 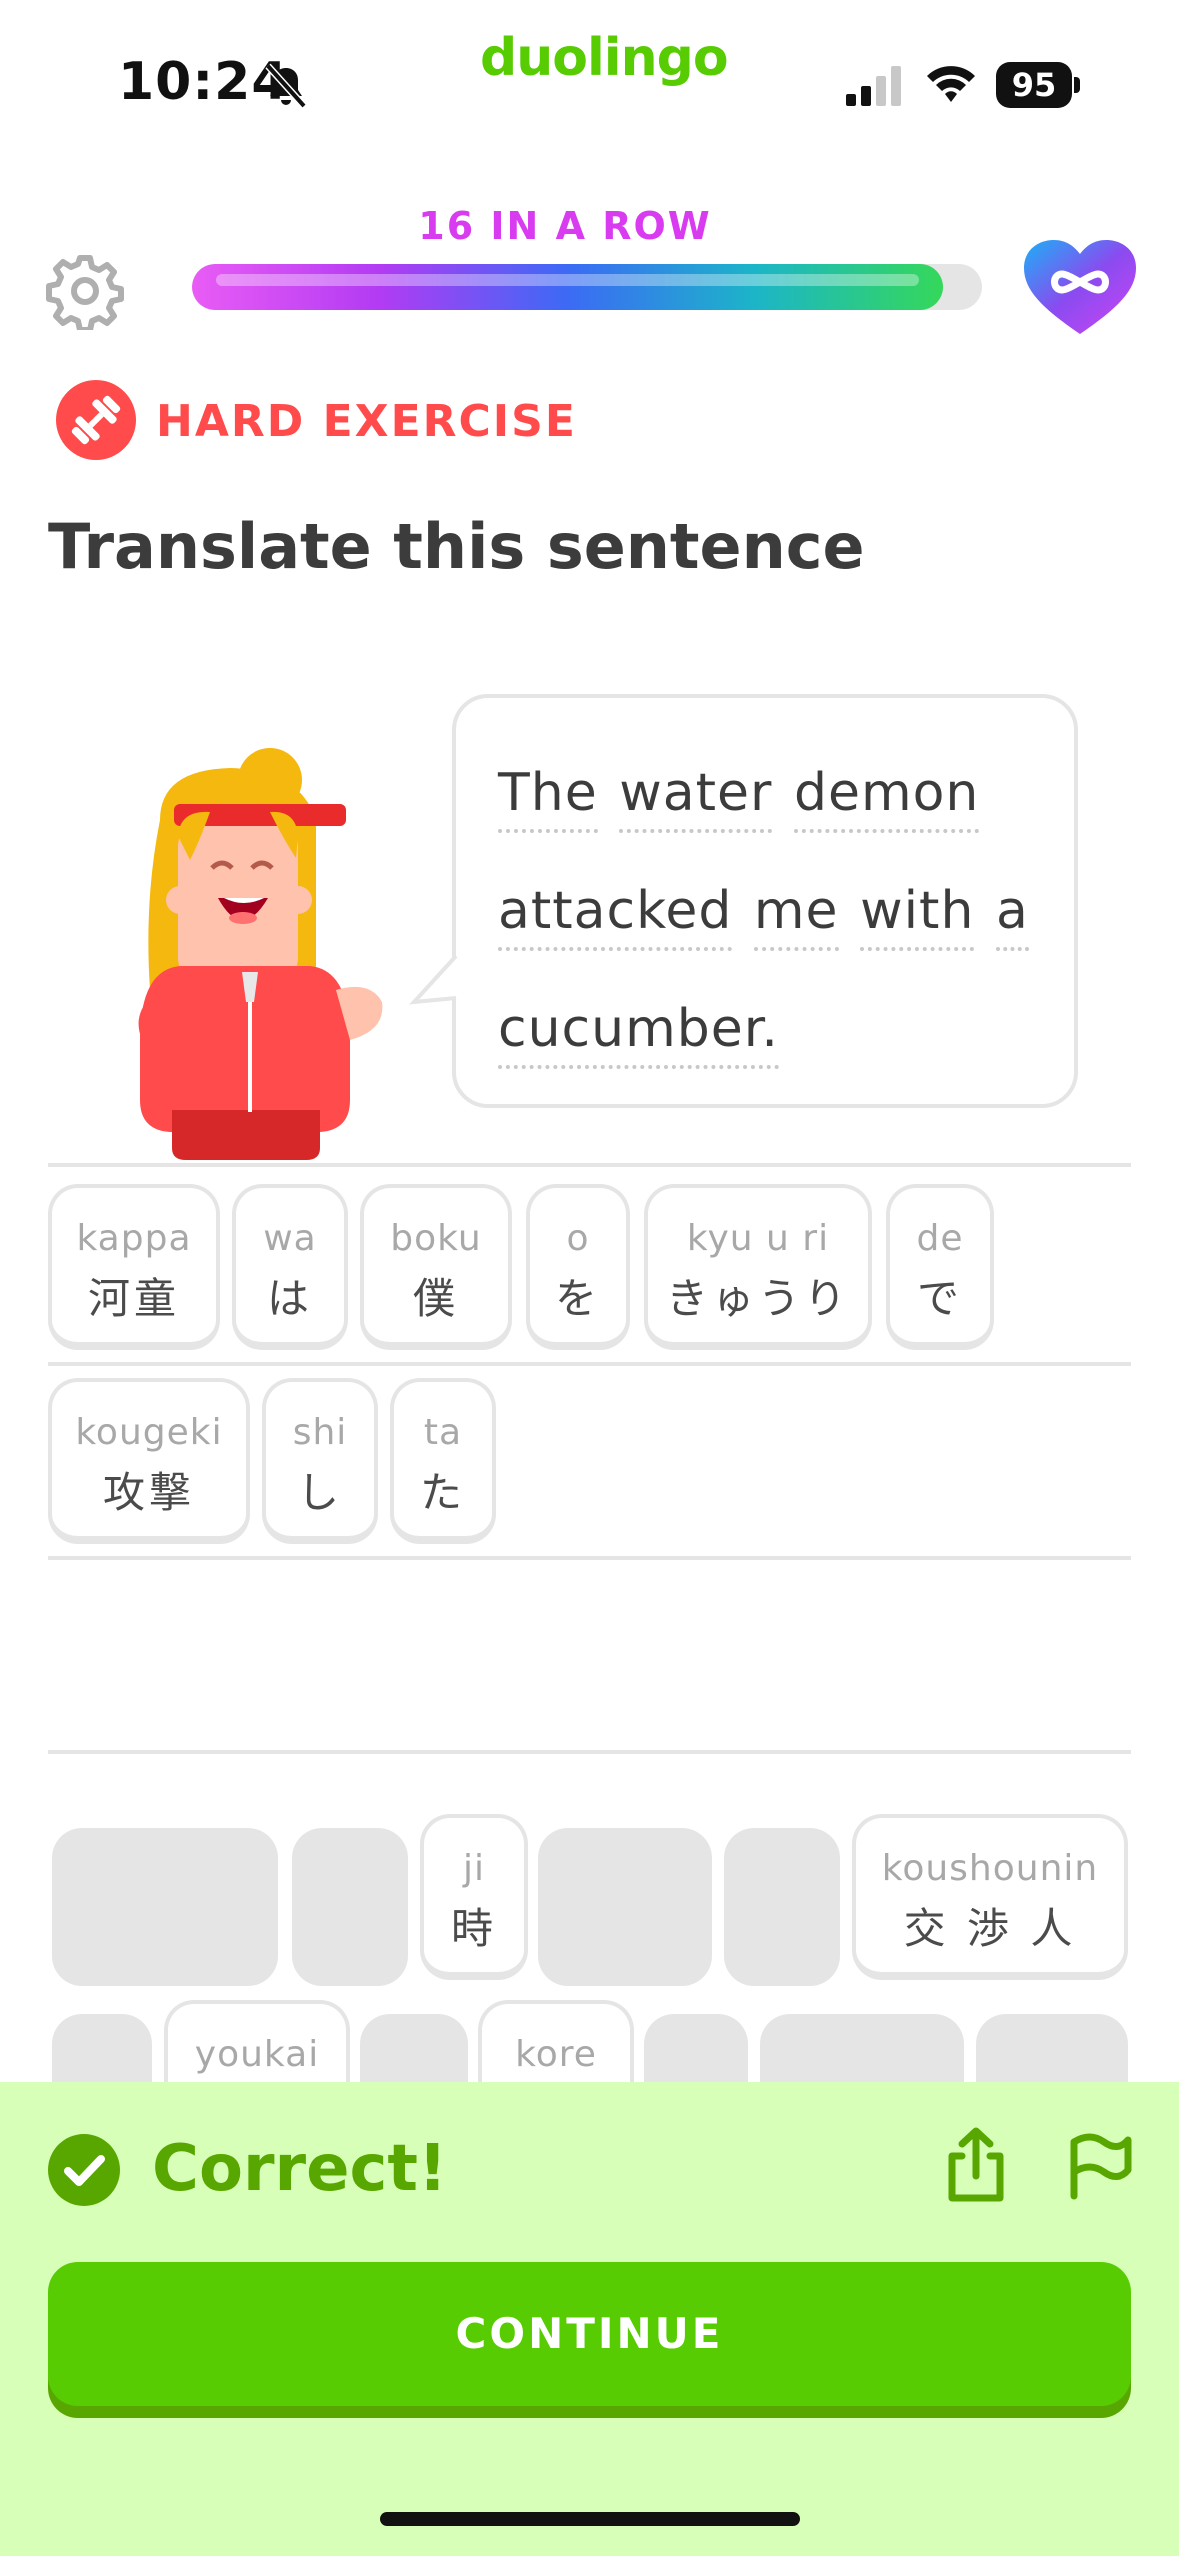 I want to click on answer-tile: boku 僕, so click(x=436, y=1267).